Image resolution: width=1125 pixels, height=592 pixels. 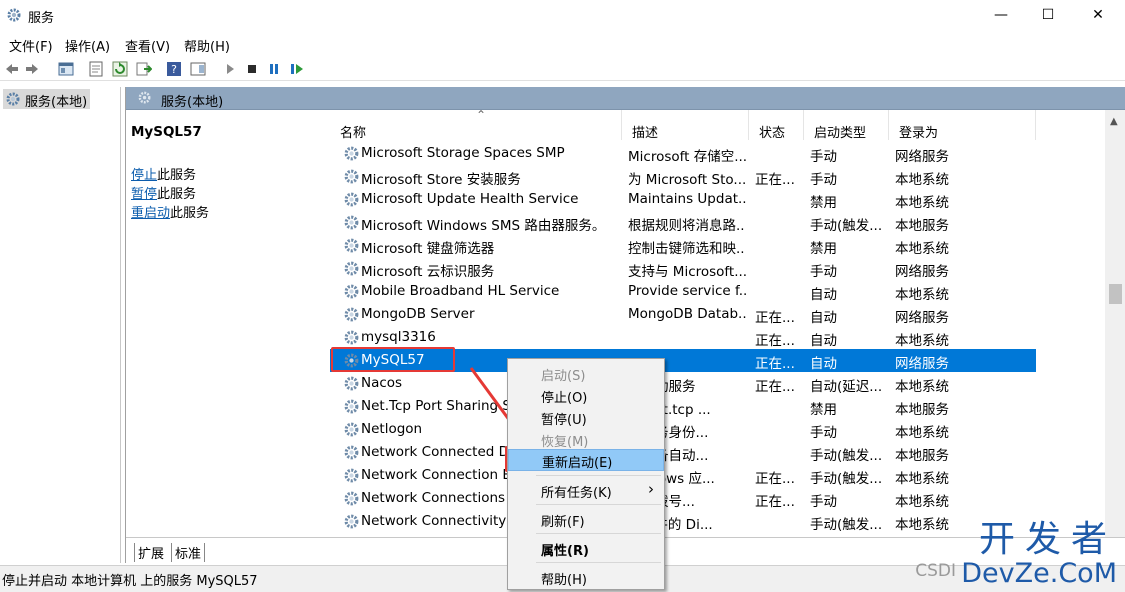 I want to click on console-tree-icon, so click(x=66, y=69).